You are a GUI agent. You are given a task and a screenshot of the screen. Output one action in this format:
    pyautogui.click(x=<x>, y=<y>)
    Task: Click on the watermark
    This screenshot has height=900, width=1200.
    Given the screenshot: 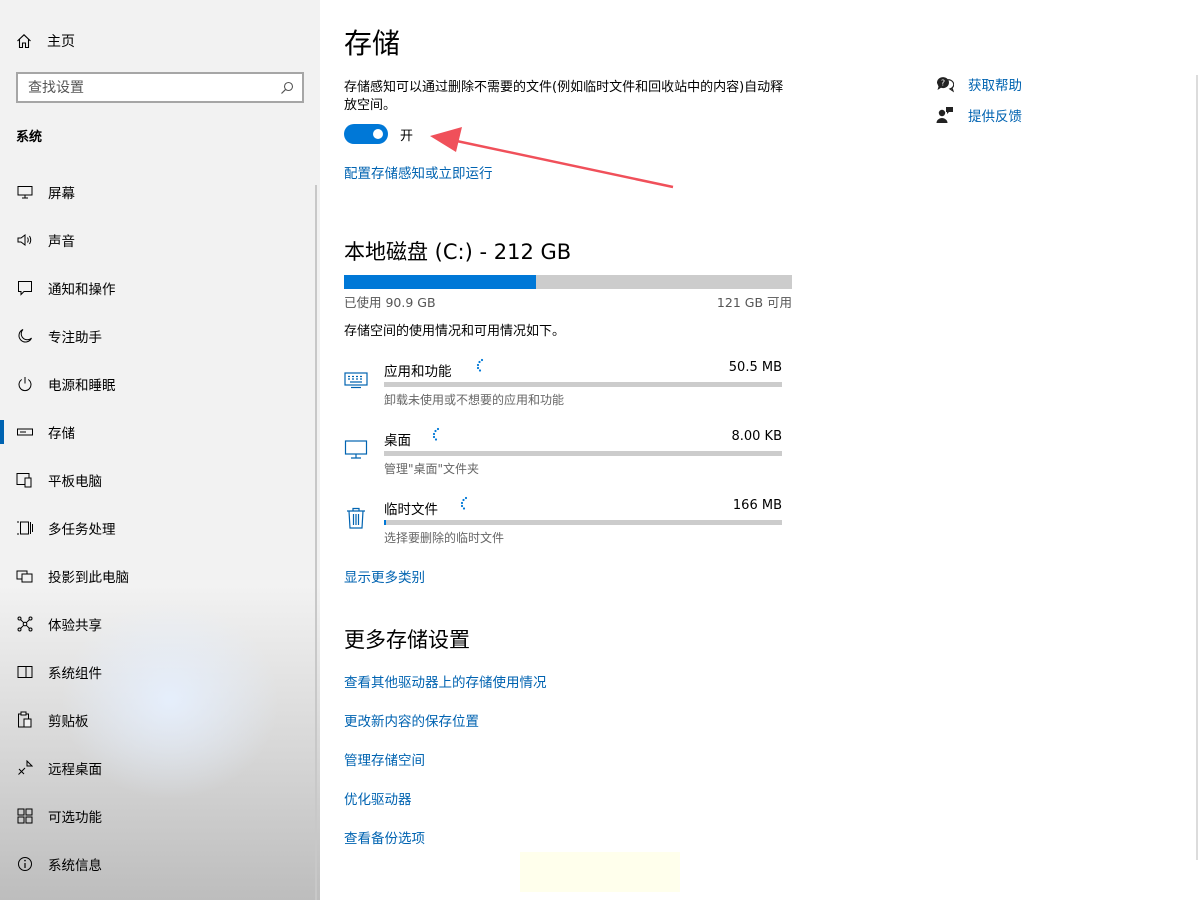 What is the action you would take?
    pyautogui.click(x=600, y=872)
    